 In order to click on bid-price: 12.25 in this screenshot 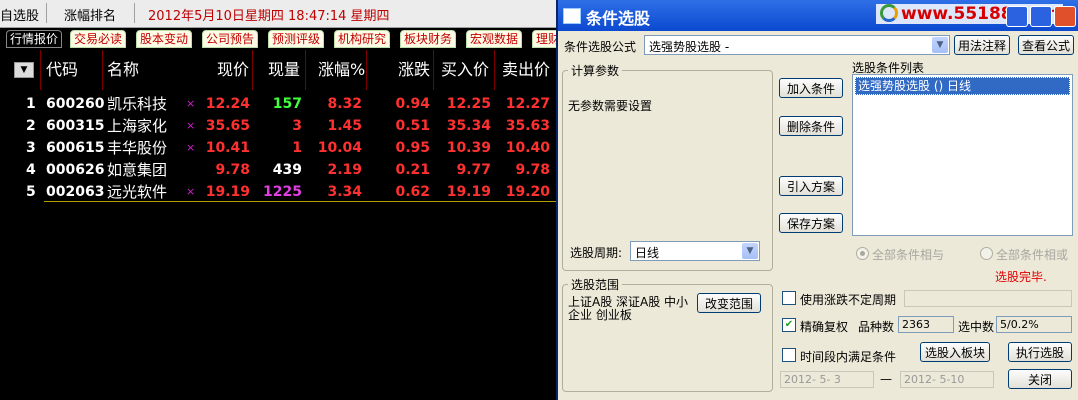, I will do `click(468, 104)`.